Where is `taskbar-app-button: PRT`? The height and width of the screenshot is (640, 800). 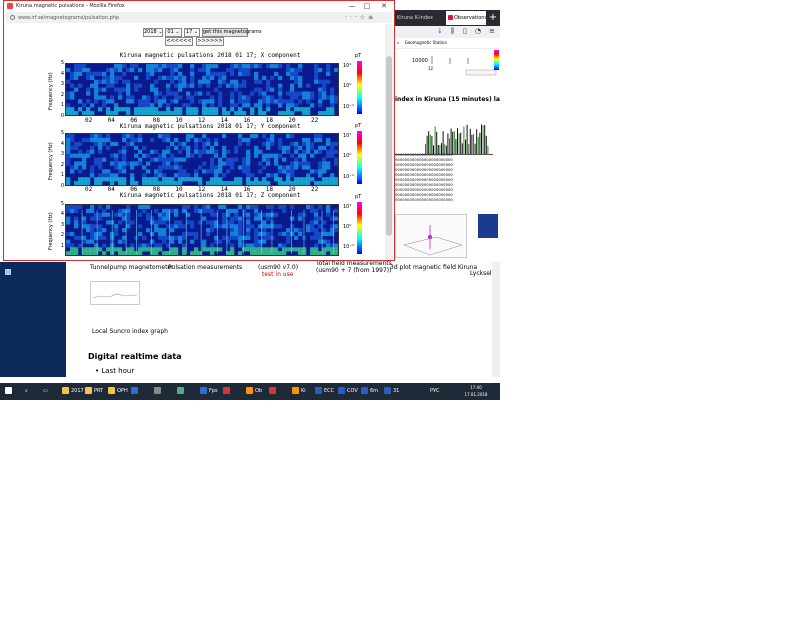 taskbar-app-button: PRT is located at coordinates (94, 391).